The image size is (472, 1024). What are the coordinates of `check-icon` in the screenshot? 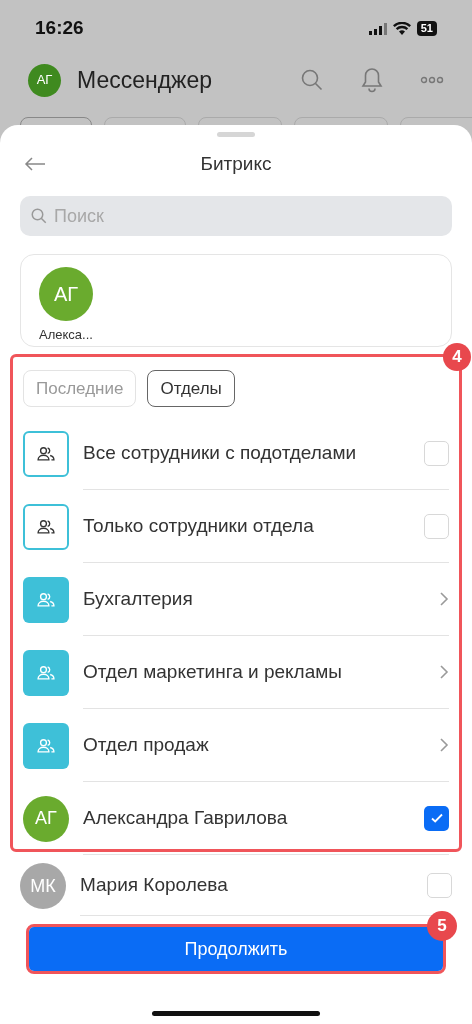 It's located at (436, 818).